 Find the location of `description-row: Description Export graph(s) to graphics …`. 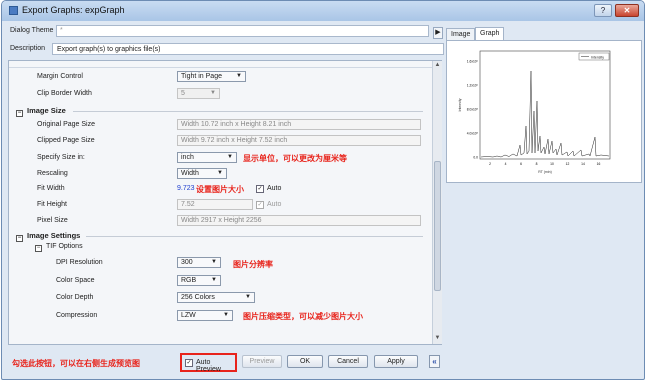

description-row: Description Export graph(s) to graphics … is located at coordinates (226, 49).